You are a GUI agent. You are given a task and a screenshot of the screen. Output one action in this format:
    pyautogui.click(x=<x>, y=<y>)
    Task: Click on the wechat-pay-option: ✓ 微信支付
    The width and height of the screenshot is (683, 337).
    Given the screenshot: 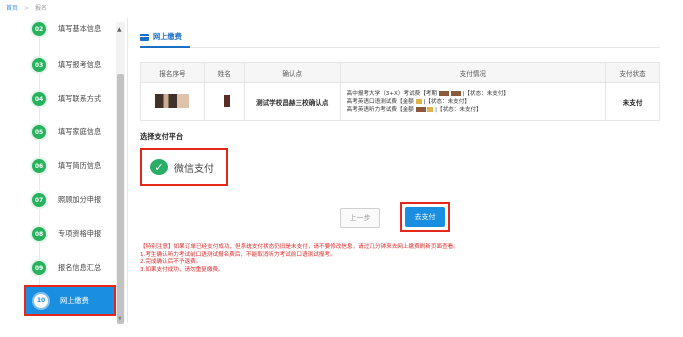 What is the action you would take?
    pyautogui.click(x=184, y=167)
    